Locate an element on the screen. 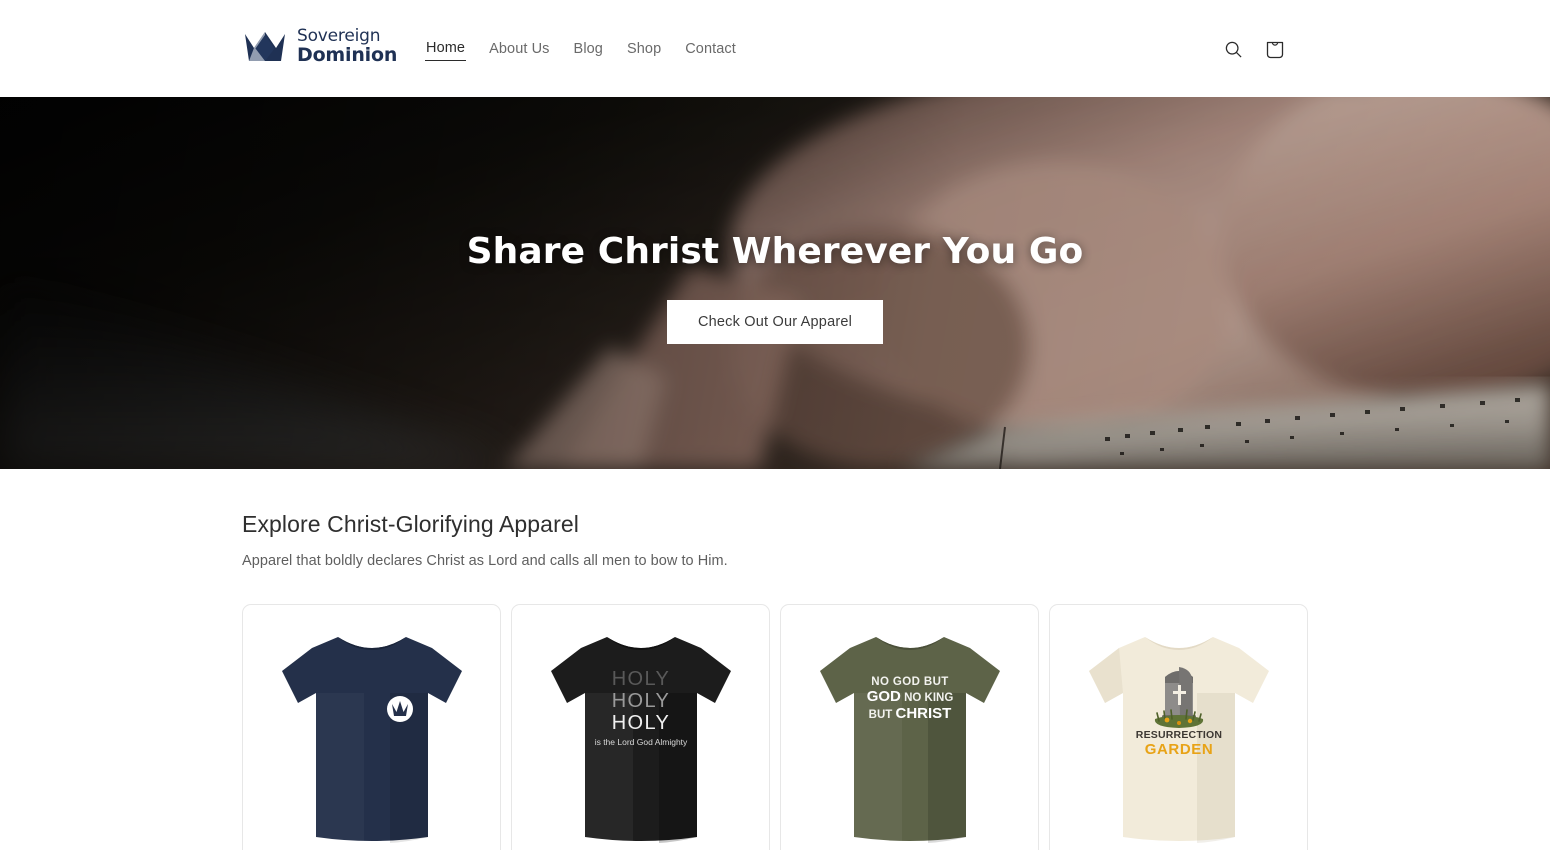  product-image-resurrection-garden-tee: RESURRECTION GARDEN is located at coordinates (1178, 727).